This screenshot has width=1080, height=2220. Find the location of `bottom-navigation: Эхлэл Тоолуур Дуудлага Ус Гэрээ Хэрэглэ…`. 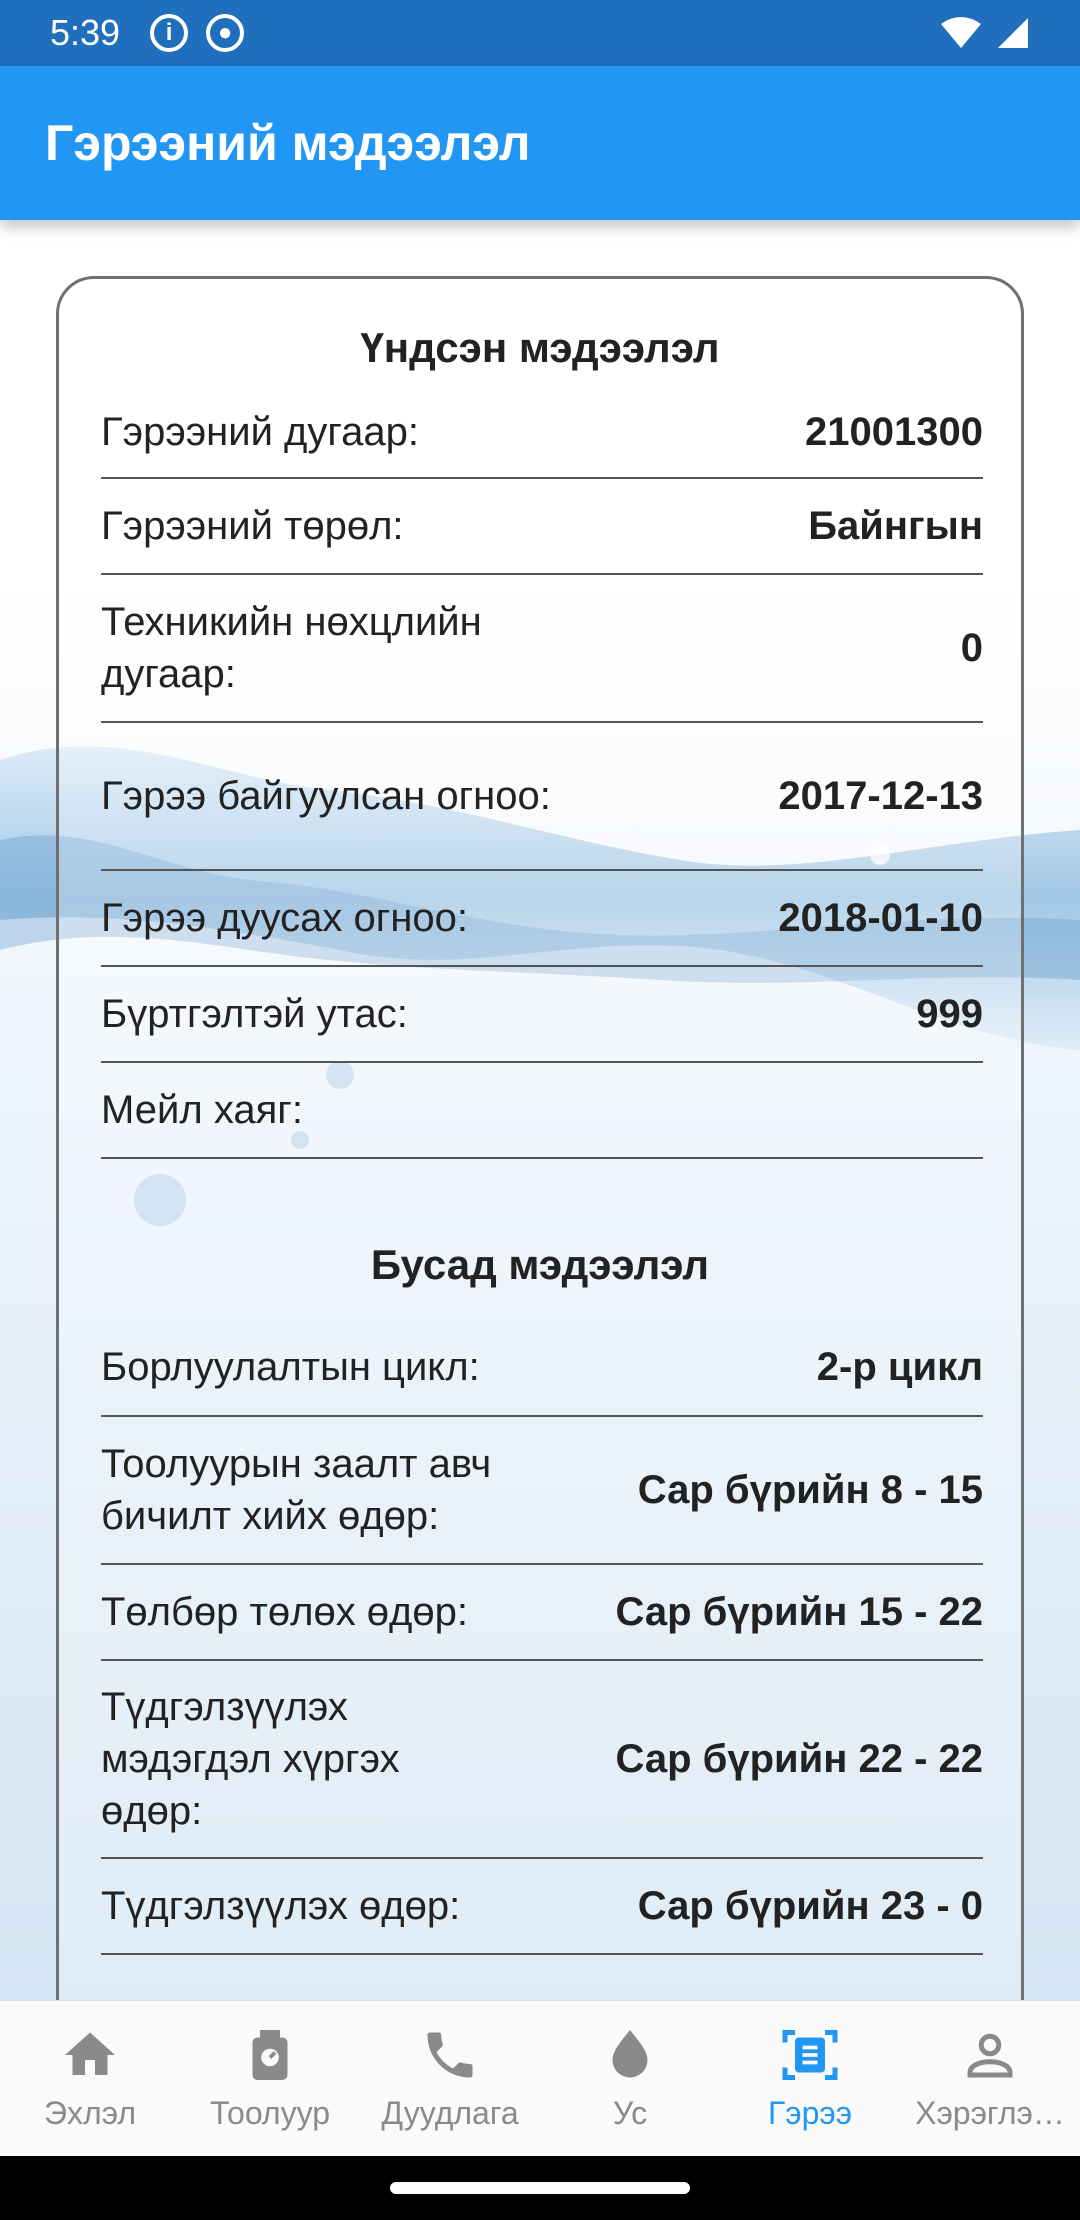

bottom-navigation: Эхлэл Тоолуур Дуудлага Ус Гэрээ Хэрэглэ… is located at coordinates (540, 2078).